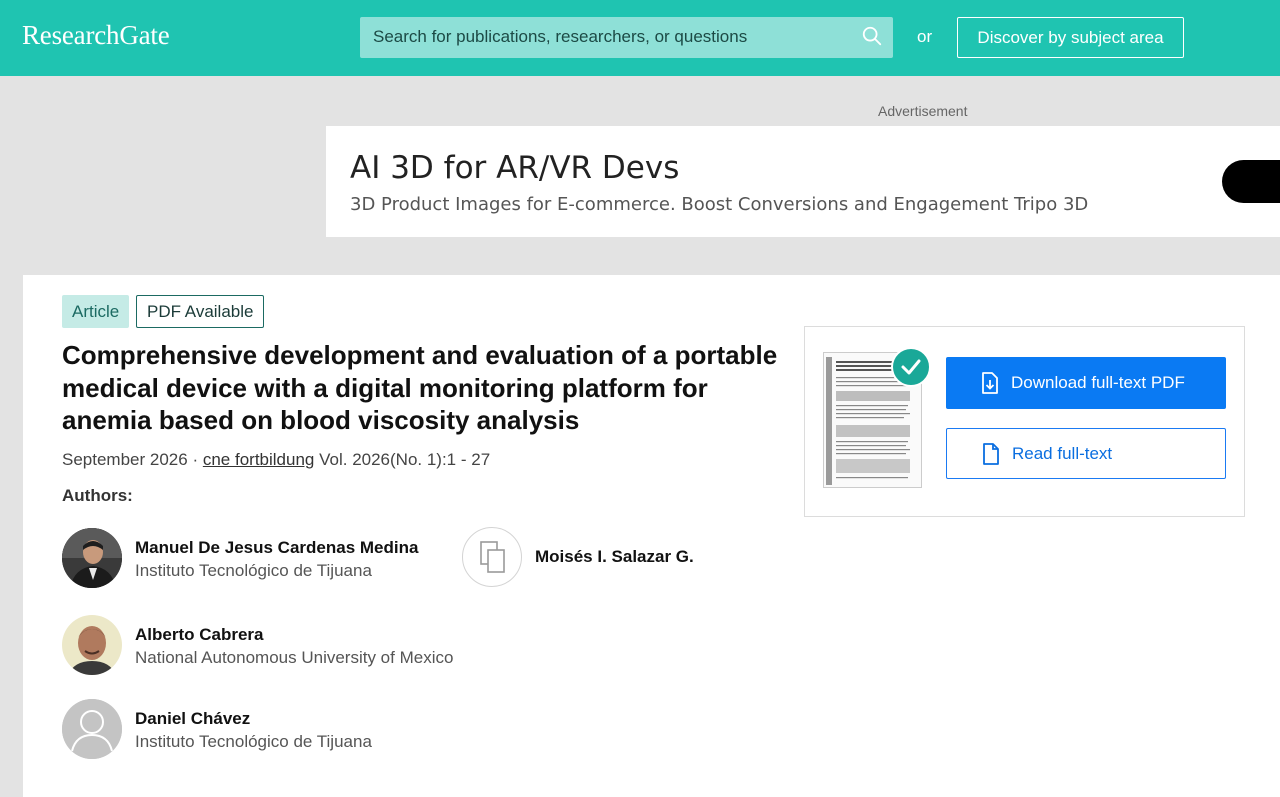  I want to click on download-pdf-label: Download full-text PDF, so click(1098, 382).